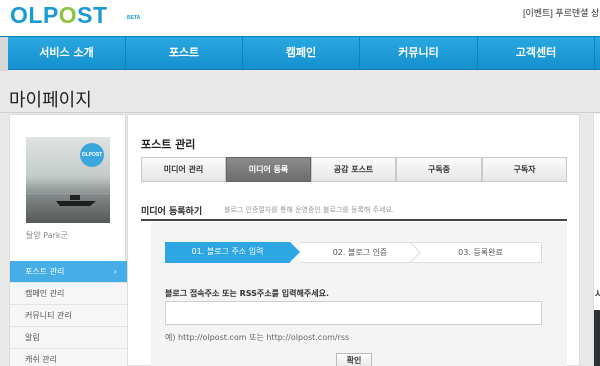 This screenshot has width=600, height=366. Describe the element at coordinates (300, 112) in the screenshot. I see `divider` at that location.